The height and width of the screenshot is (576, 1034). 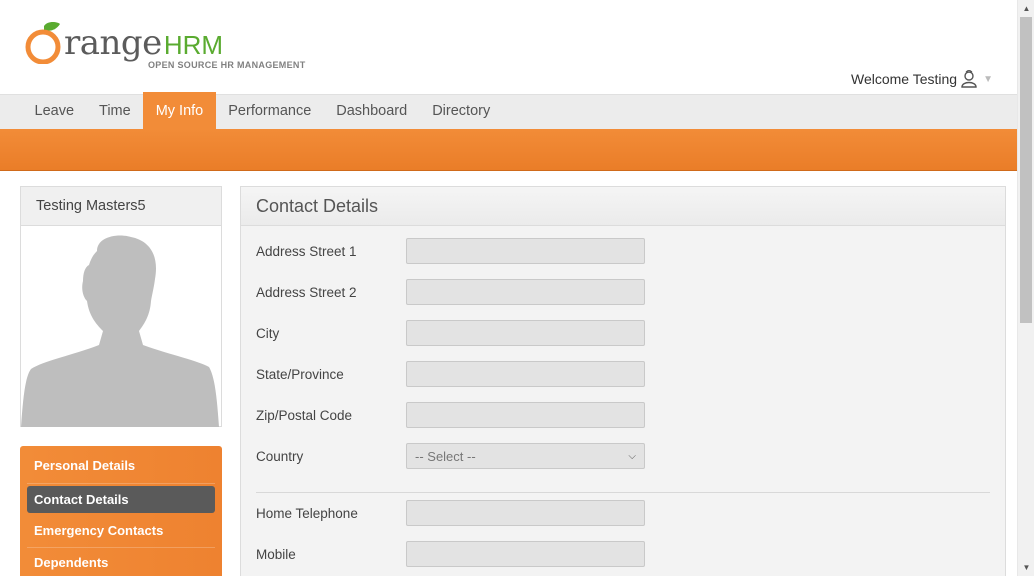 I want to click on logo-wordmark: rangeHRM, so click(x=143, y=44).